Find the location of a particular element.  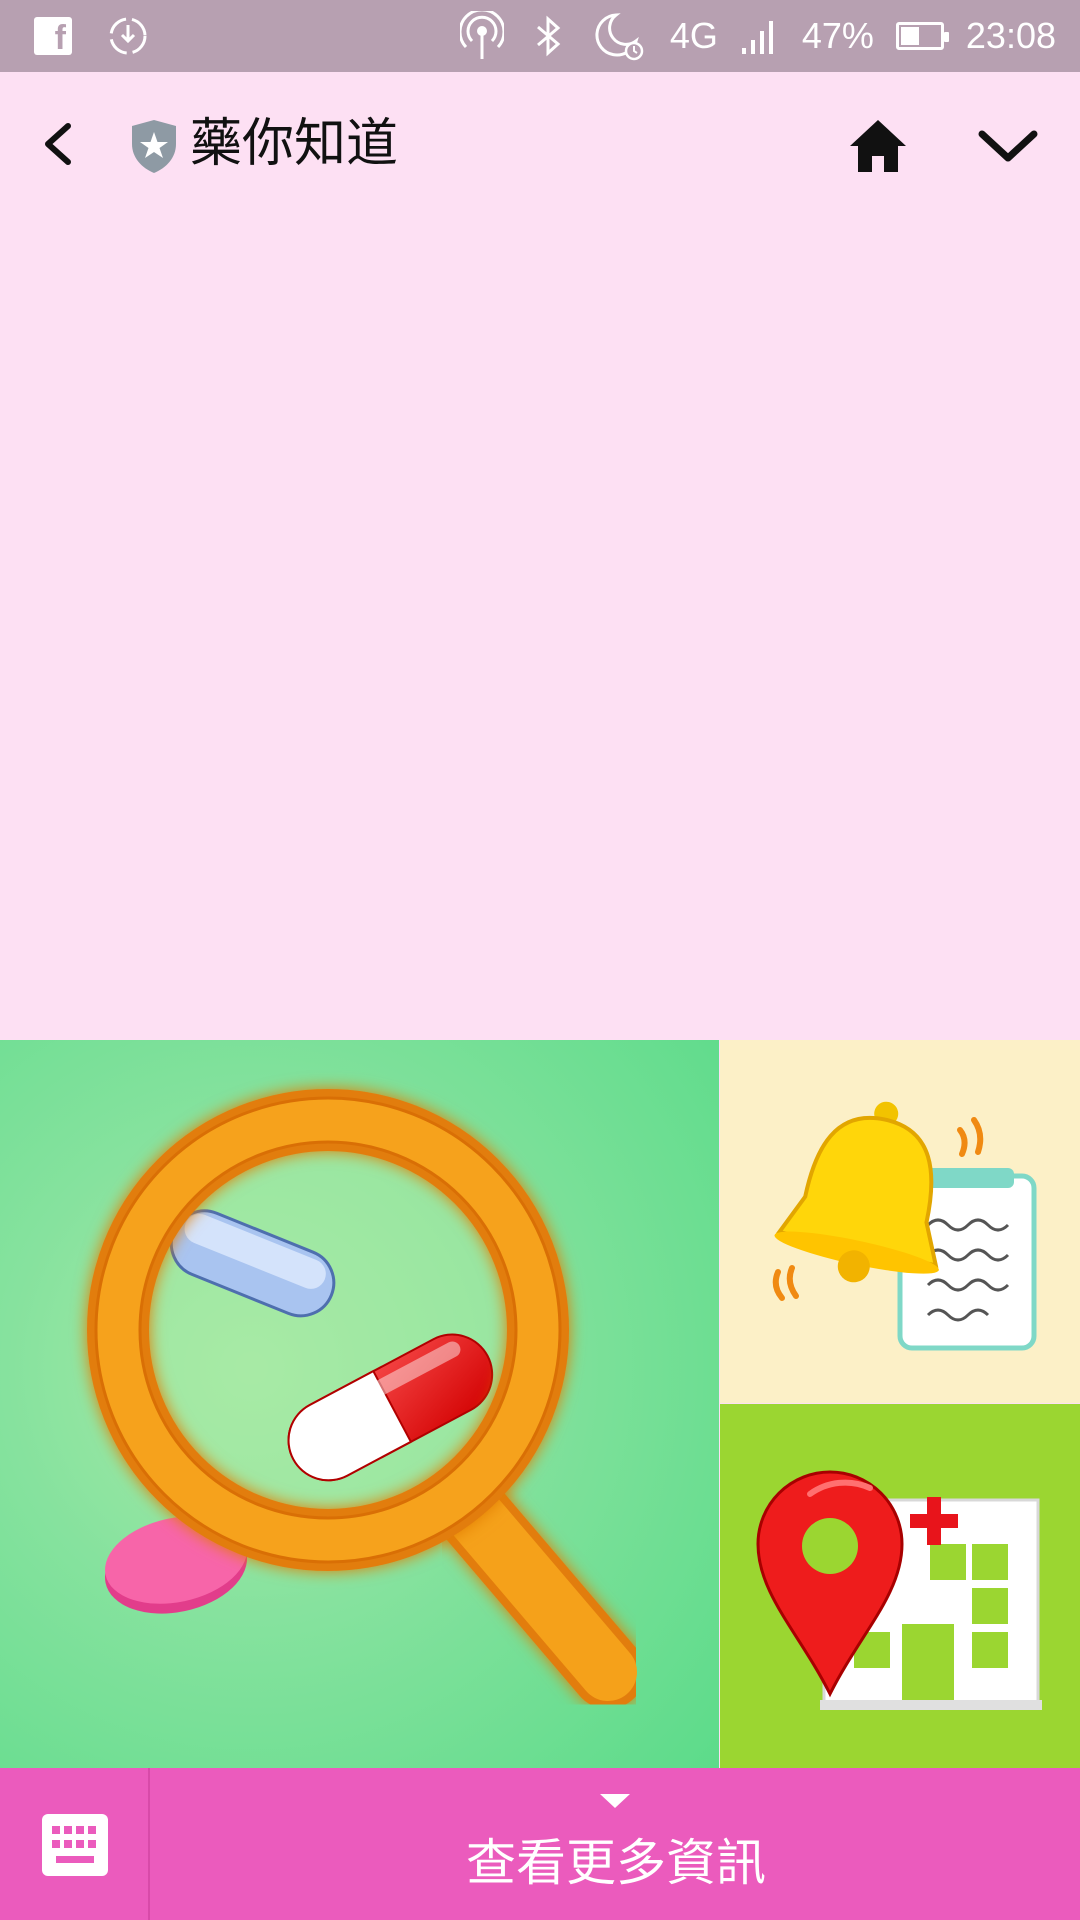

network-type: 4G is located at coordinates (693, 35).